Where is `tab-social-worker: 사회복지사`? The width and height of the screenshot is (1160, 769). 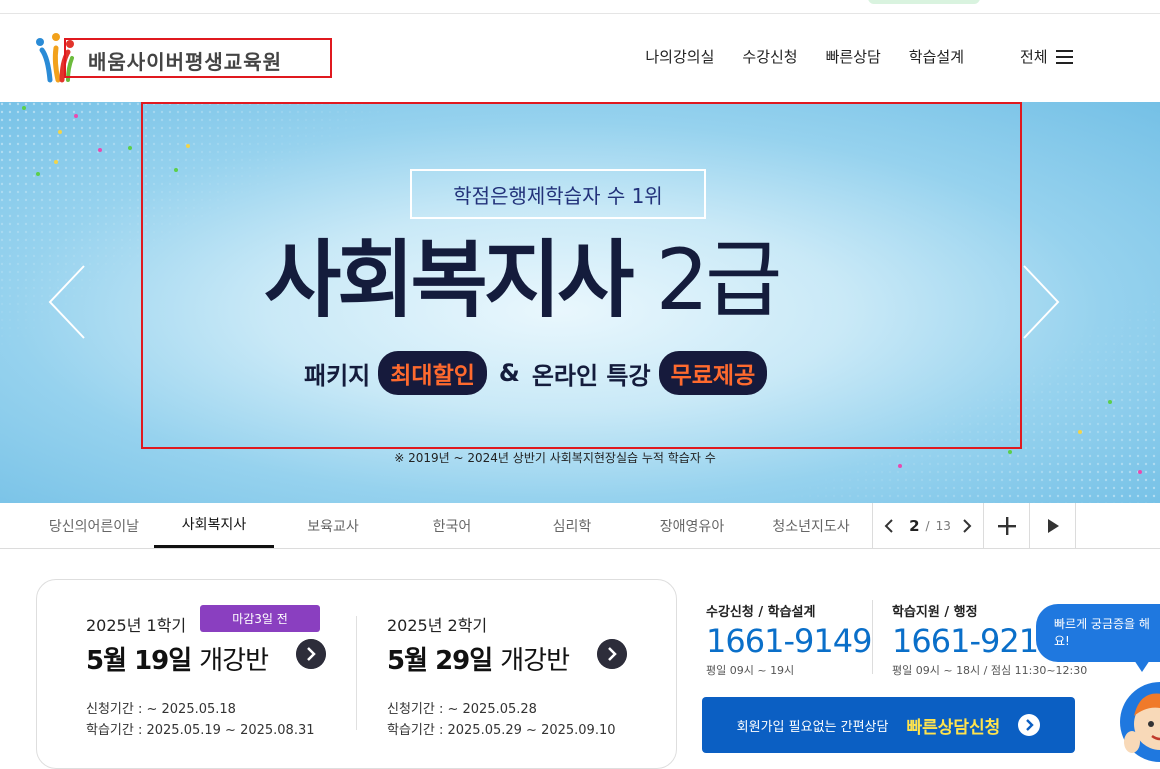 tab-social-worker: 사회복지사 is located at coordinates (214, 525).